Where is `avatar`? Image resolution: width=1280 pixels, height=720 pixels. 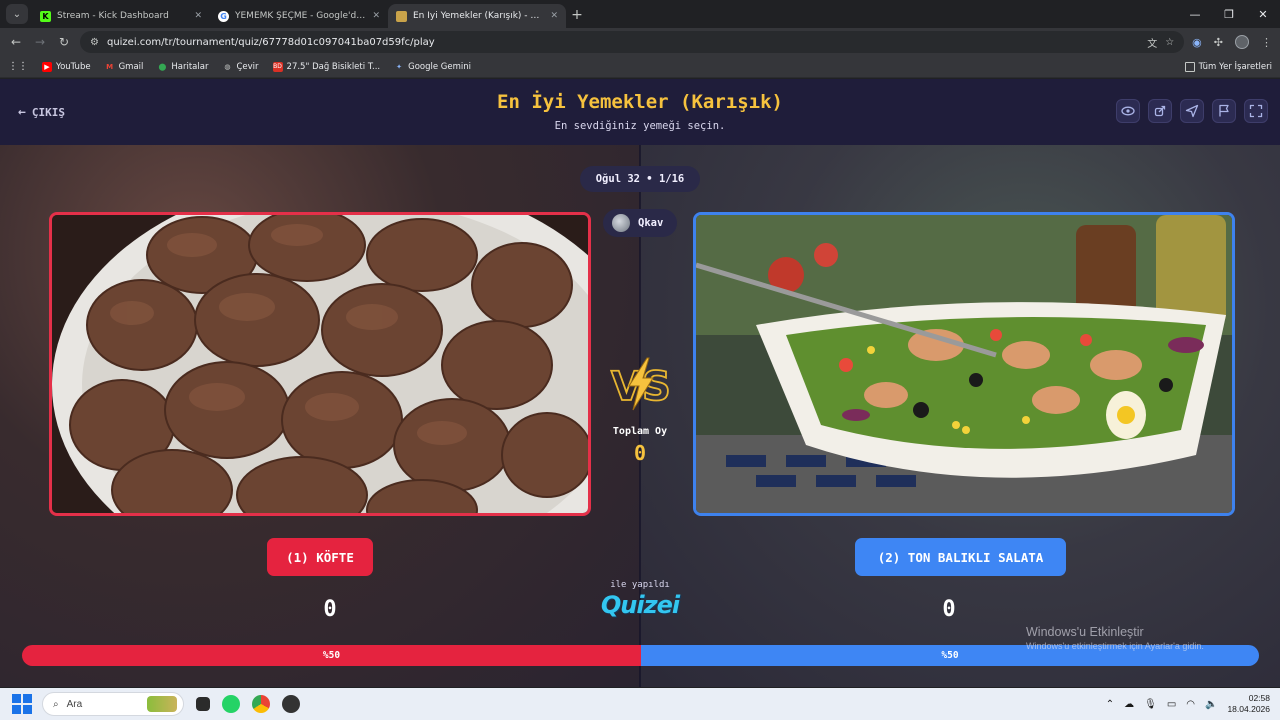 avatar is located at coordinates (621, 223).